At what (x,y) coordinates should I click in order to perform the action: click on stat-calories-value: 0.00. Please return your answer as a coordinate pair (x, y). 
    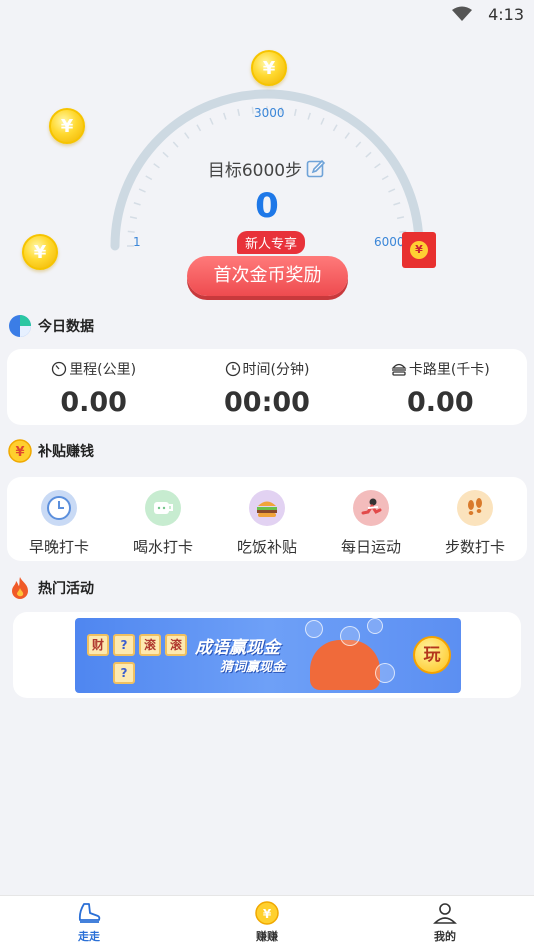
    Looking at the image, I should click on (440, 402).